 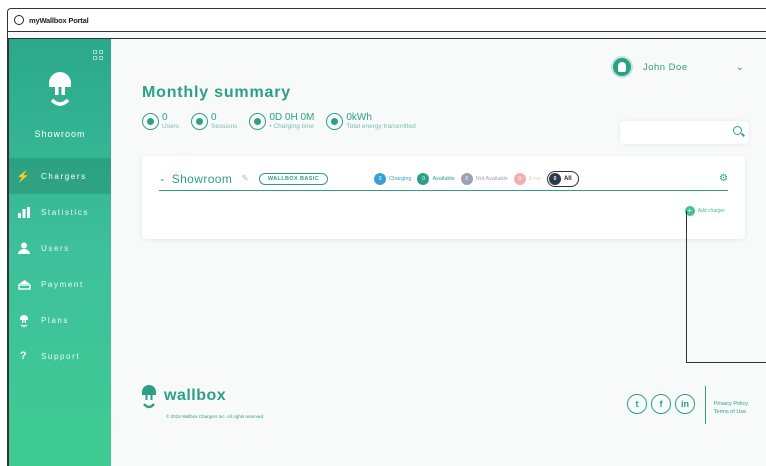 What do you see at coordinates (534, 178) in the screenshot?
I see `filter-label: Error` at bounding box center [534, 178].